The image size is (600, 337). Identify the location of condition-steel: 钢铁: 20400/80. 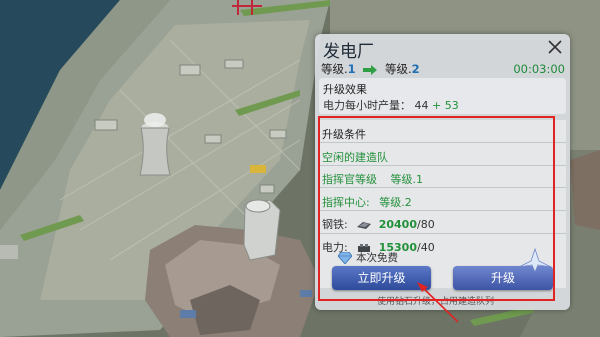
(378, 224).